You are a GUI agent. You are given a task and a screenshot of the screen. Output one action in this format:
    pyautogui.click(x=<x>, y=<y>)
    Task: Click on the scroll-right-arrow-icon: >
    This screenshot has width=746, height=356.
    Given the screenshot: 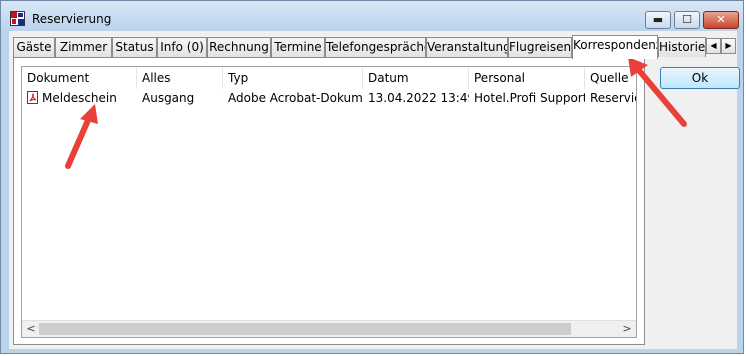 What is the action you would take?
    pyautogui.click(x=627, y=329)
    